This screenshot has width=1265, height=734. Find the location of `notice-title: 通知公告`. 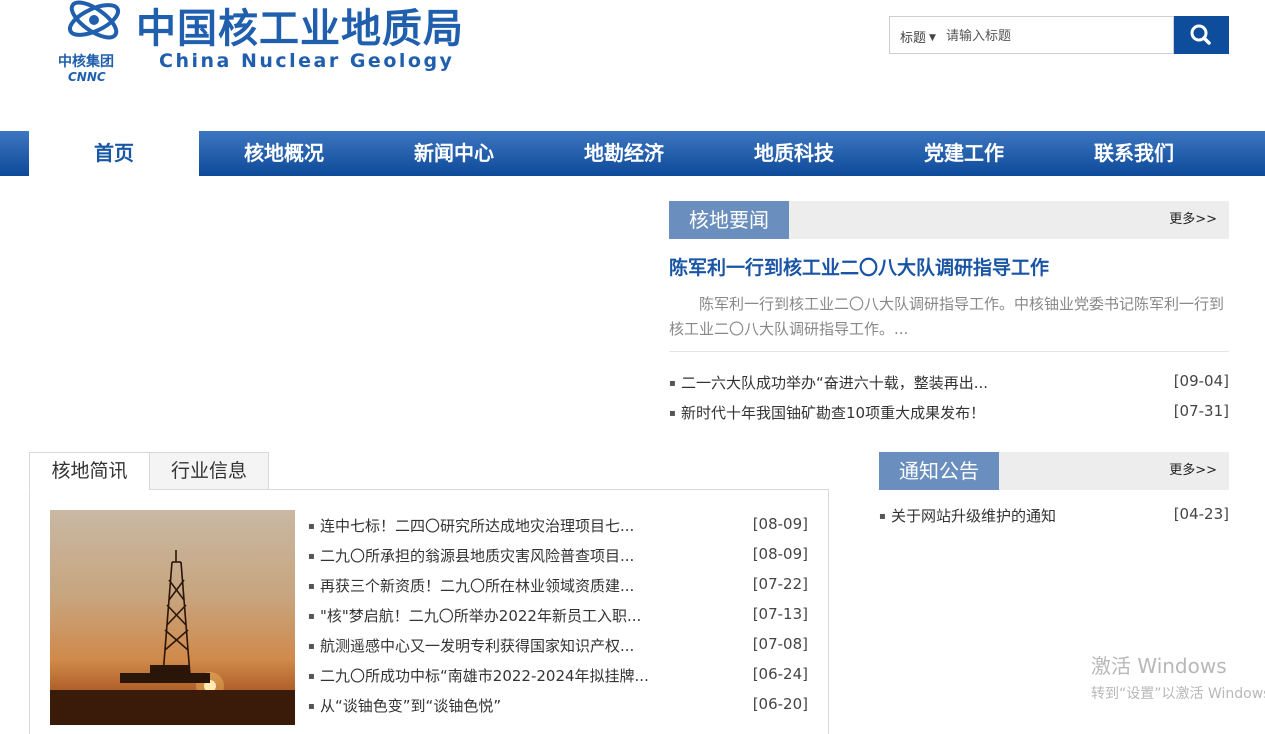

notice-title: 通知公告 is located at coordinates (939, 471).